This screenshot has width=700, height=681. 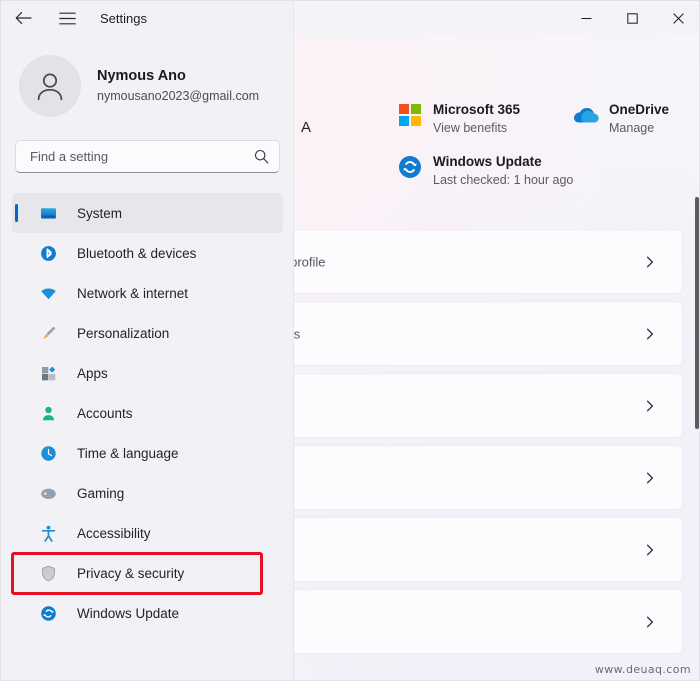 I want to click on sidebar-item-label: Time & language, so click(x=128, y=453).